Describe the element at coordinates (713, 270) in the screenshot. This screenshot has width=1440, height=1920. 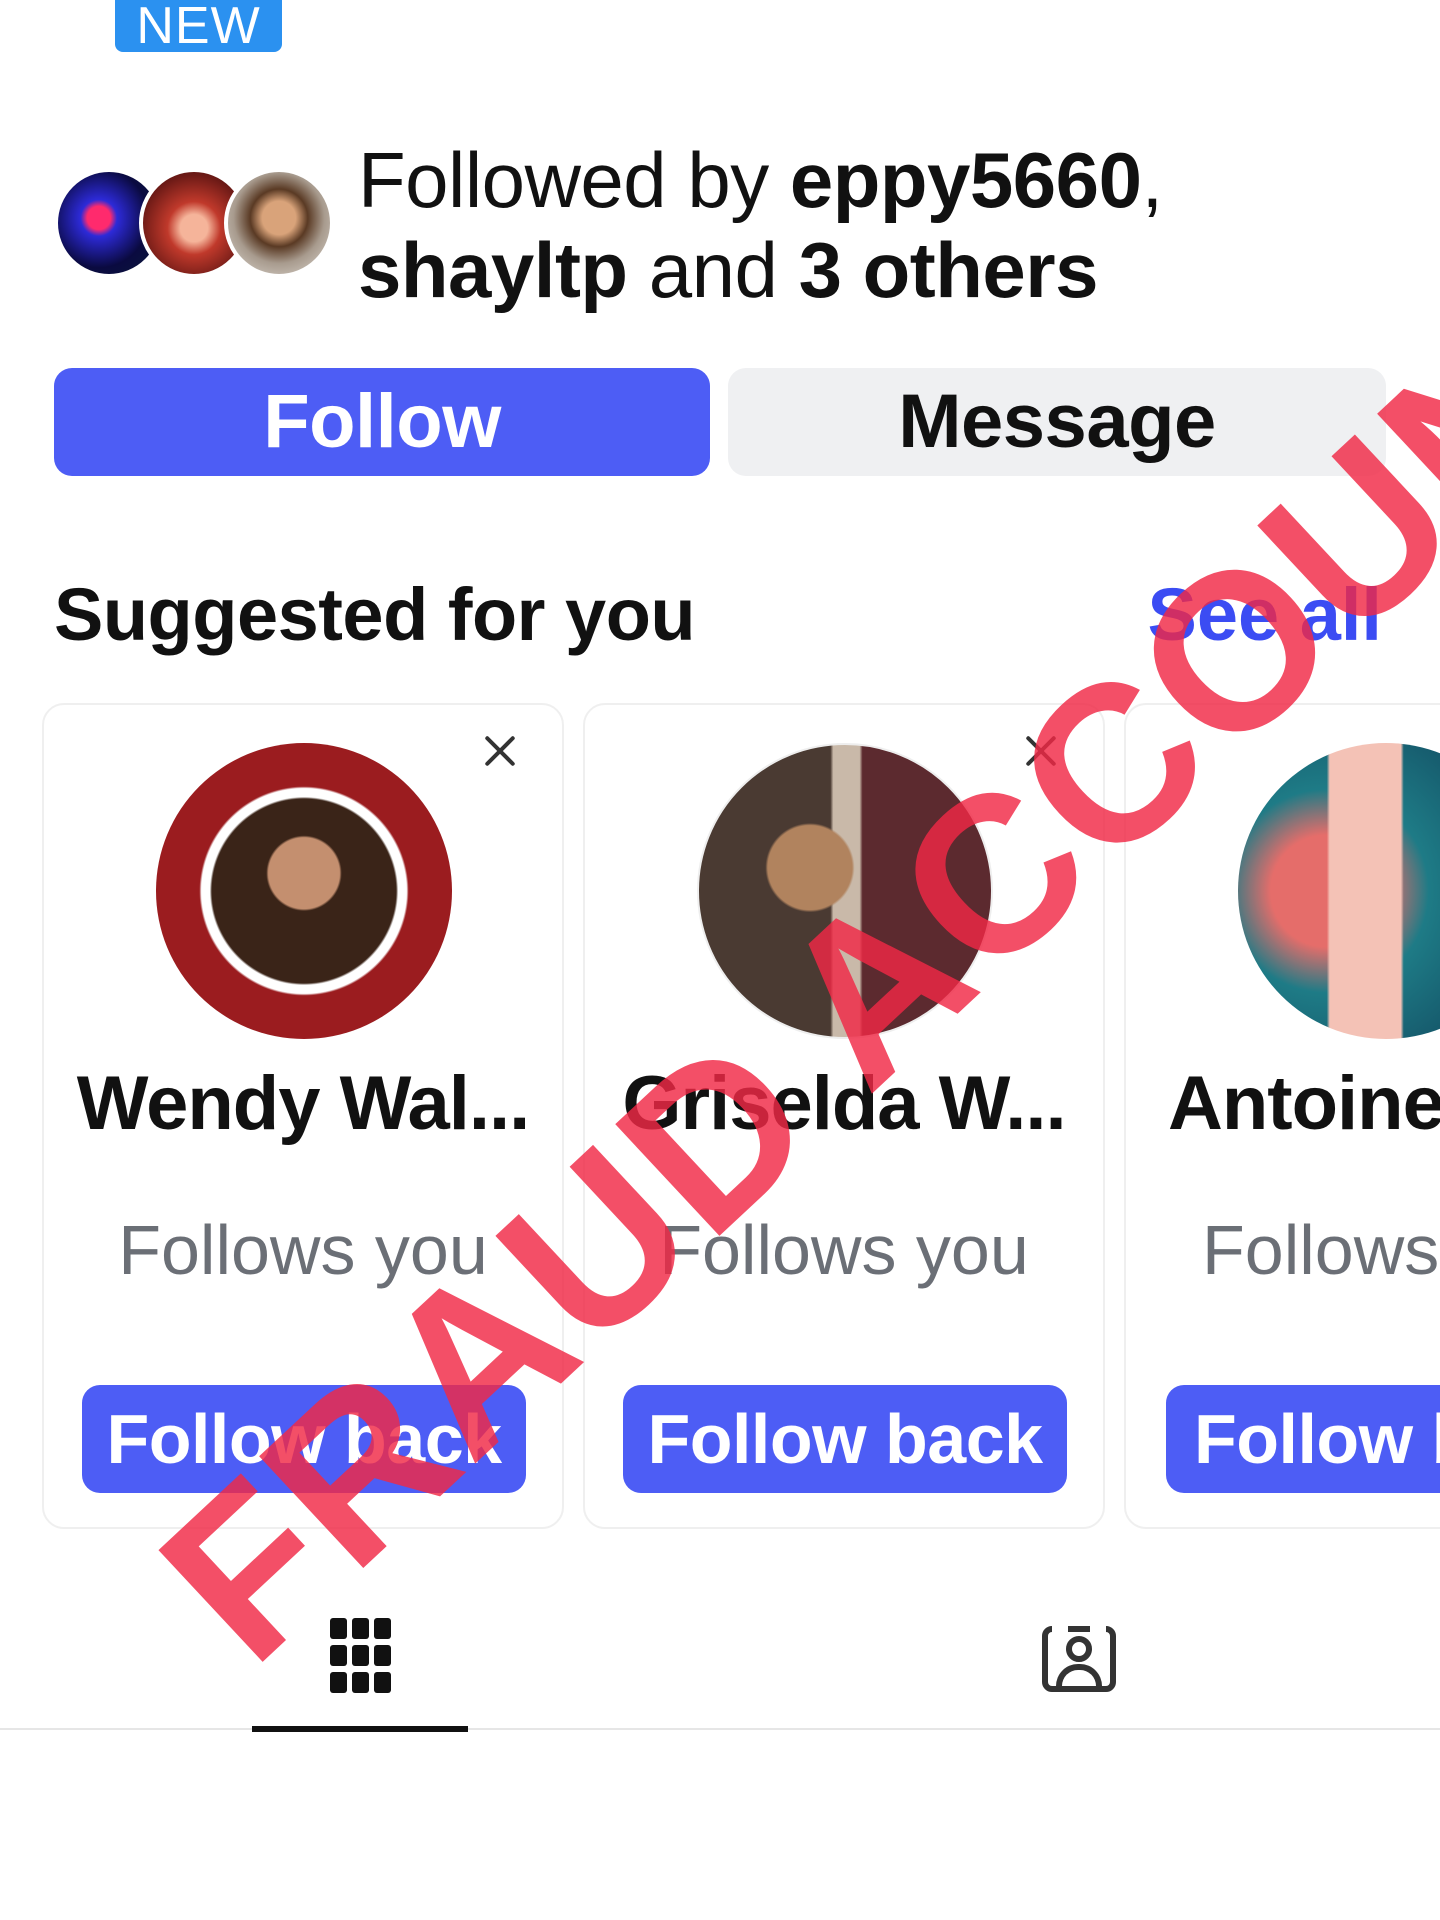
I see `followed-by-and: and` at that location.